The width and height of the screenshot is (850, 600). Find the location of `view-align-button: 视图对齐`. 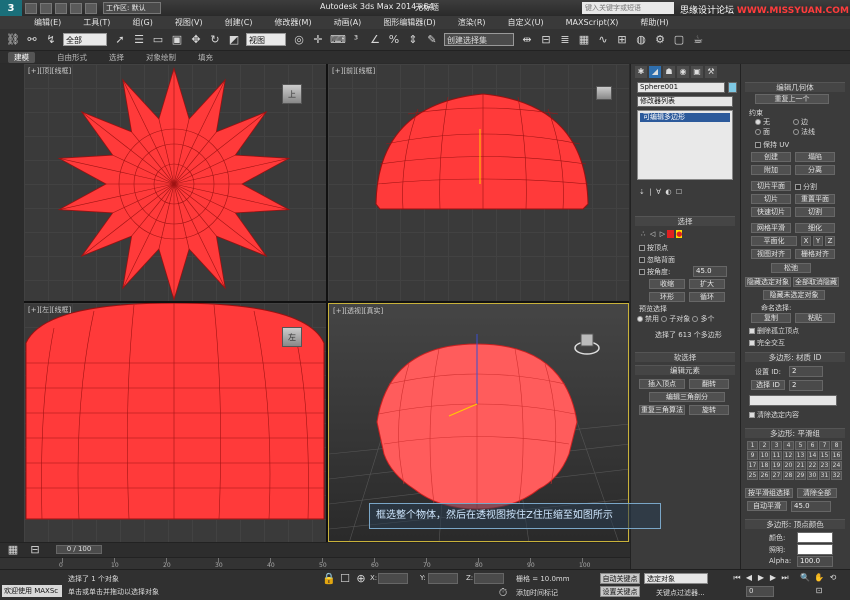

view-align-button: 视图对齐 is located at coordinates (771, 254).